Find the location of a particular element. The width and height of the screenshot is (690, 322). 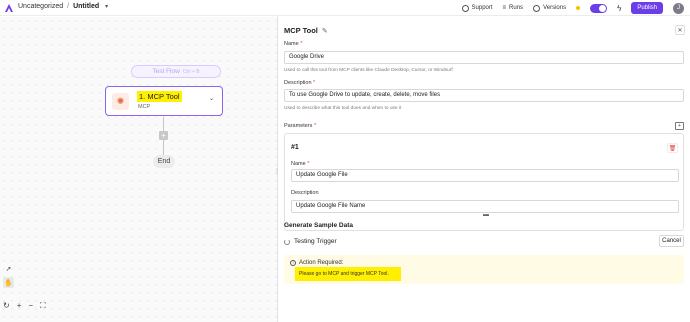

chevron-down-icon: ⌄ is located at coordinates (211, 98).